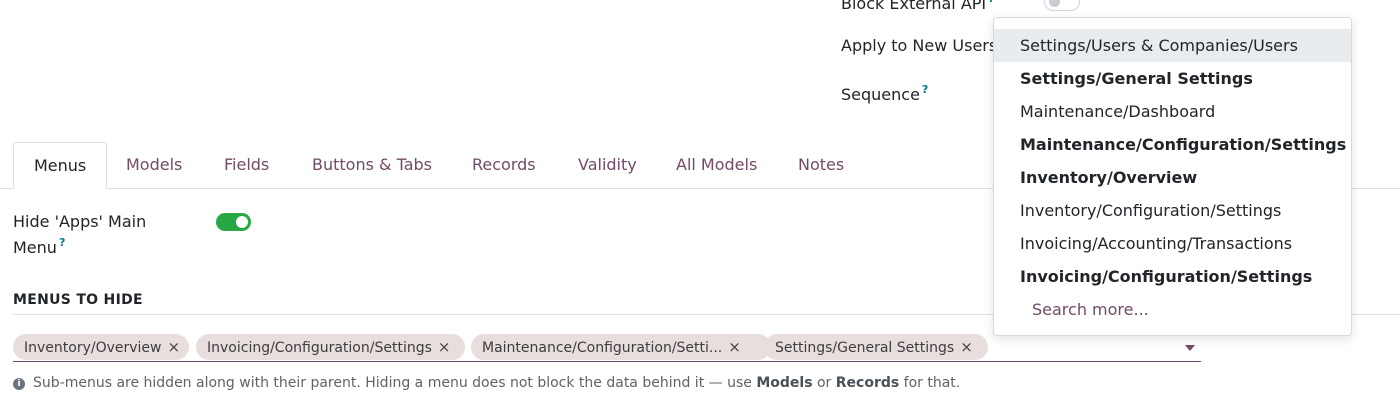 This screenshot has height=413, width=1400. I want to click on apply-new-users-label: Apply to New Users, so click(919, 45).